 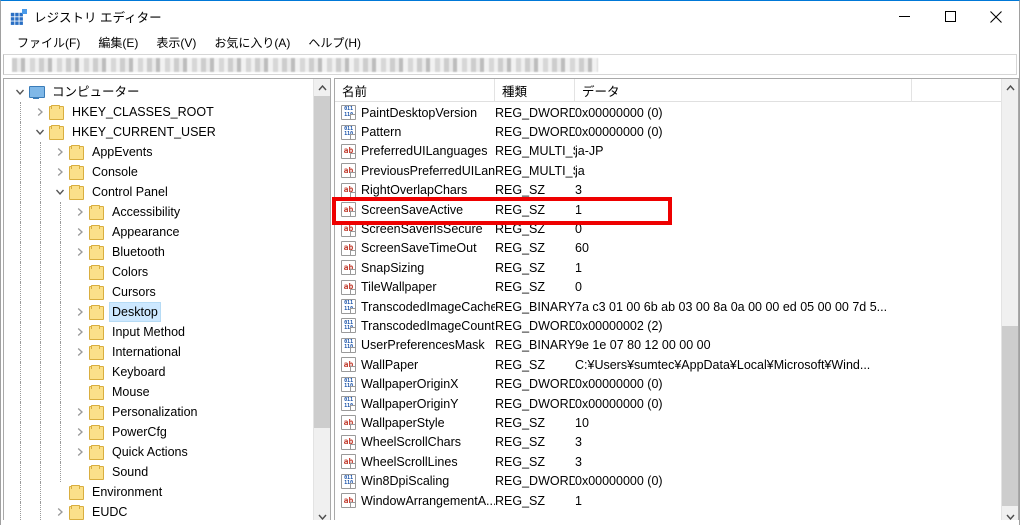 I want to click on tree-item-bluetooth: Bluetooth, so click(x=158, y=252).